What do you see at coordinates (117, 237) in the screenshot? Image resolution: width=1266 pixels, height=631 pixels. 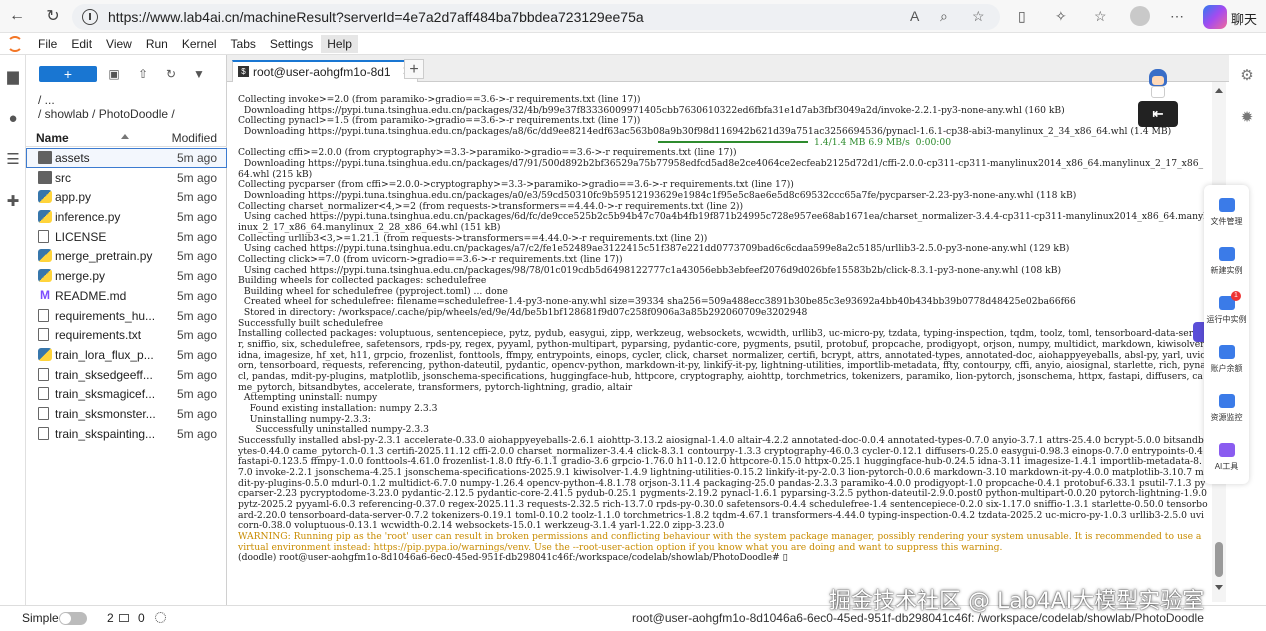 I see `file-name: LICENSE` at bounding box center [117, 237].